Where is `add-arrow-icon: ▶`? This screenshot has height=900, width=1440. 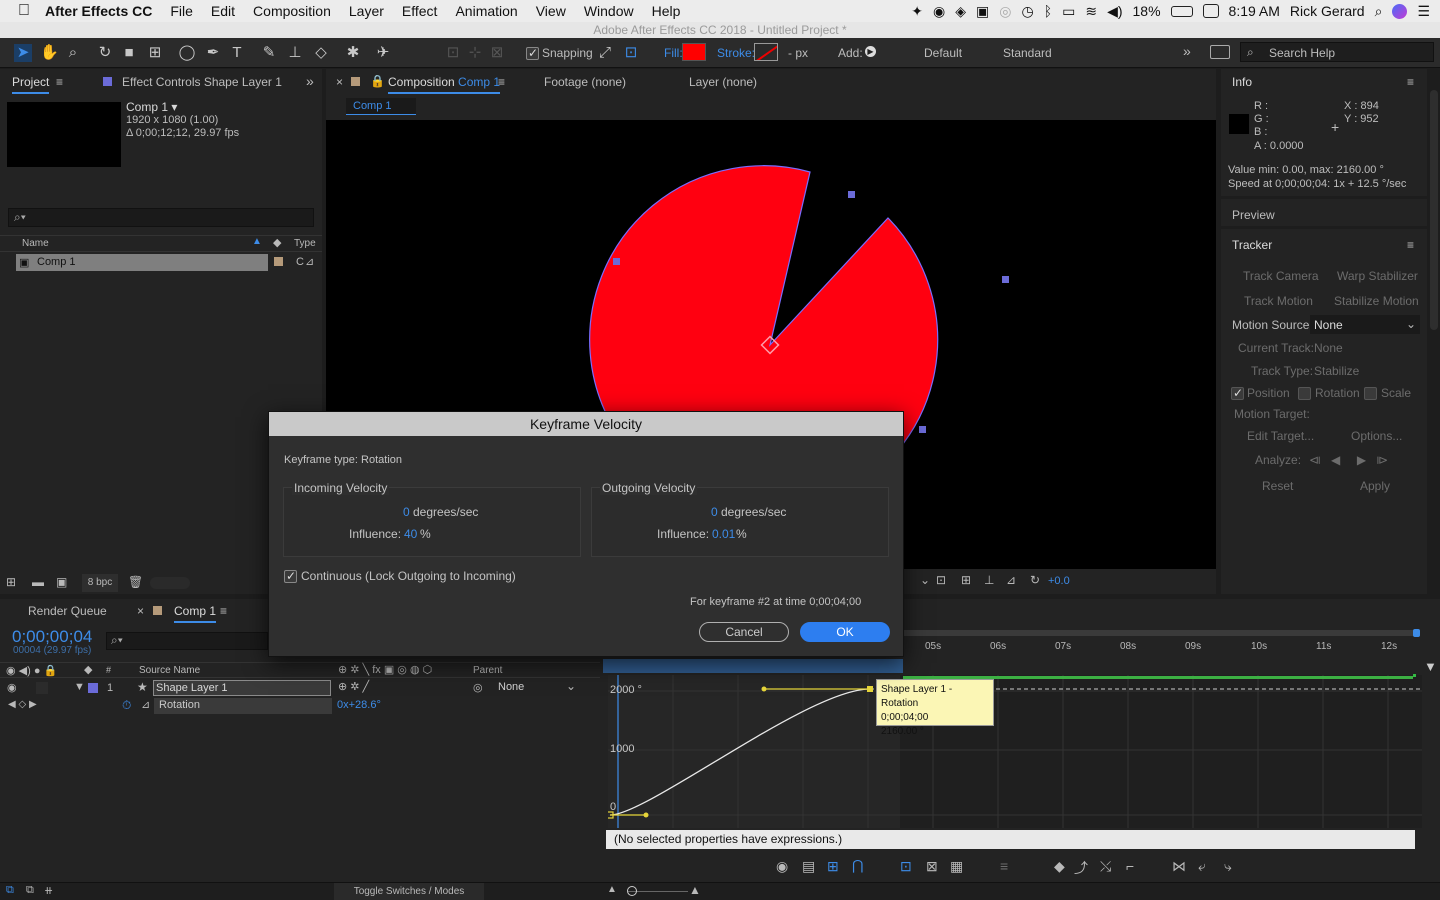 add-arrow-icon: ▶ is located at coordinates (870, 51).